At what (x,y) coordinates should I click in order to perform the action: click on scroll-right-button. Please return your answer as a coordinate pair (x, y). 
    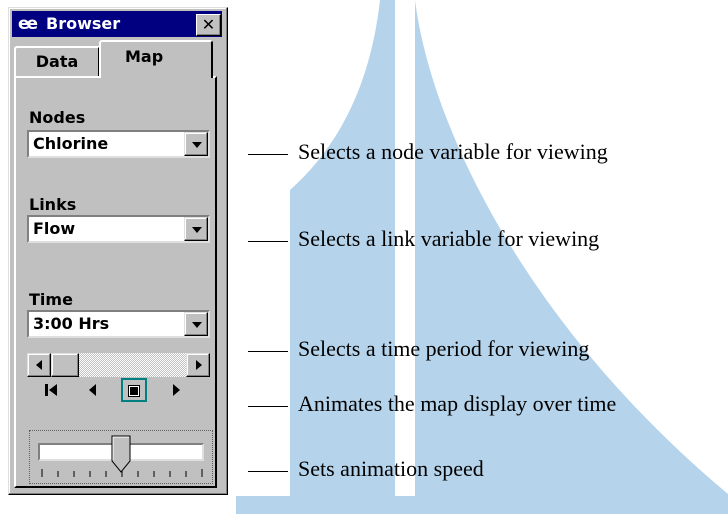
    Looking at the image, I should click on (198, 365).